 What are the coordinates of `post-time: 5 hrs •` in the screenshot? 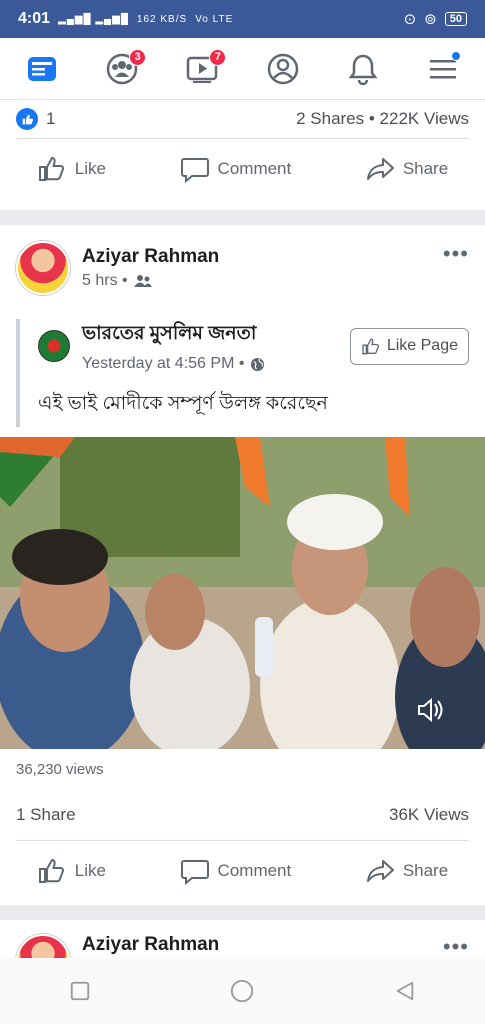 It's located at (105, 281).